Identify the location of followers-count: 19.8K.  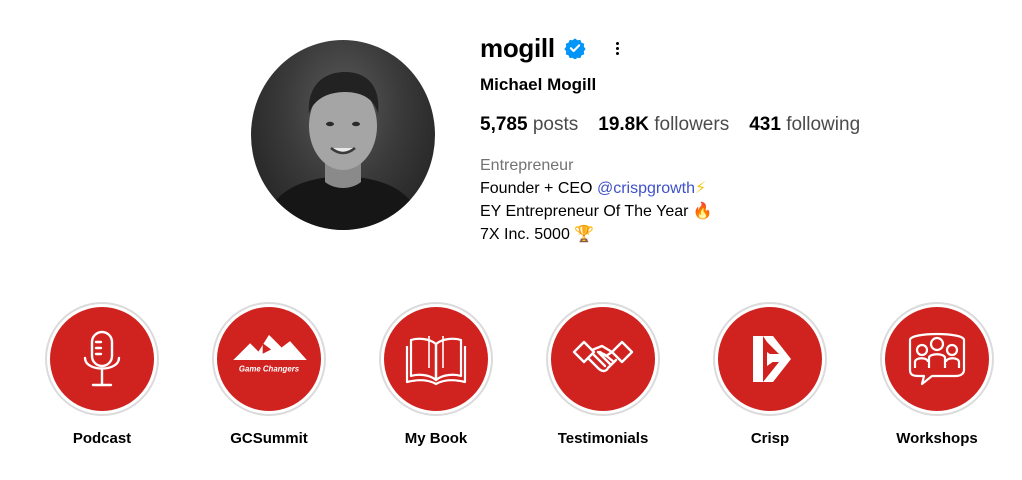
(623, 124).